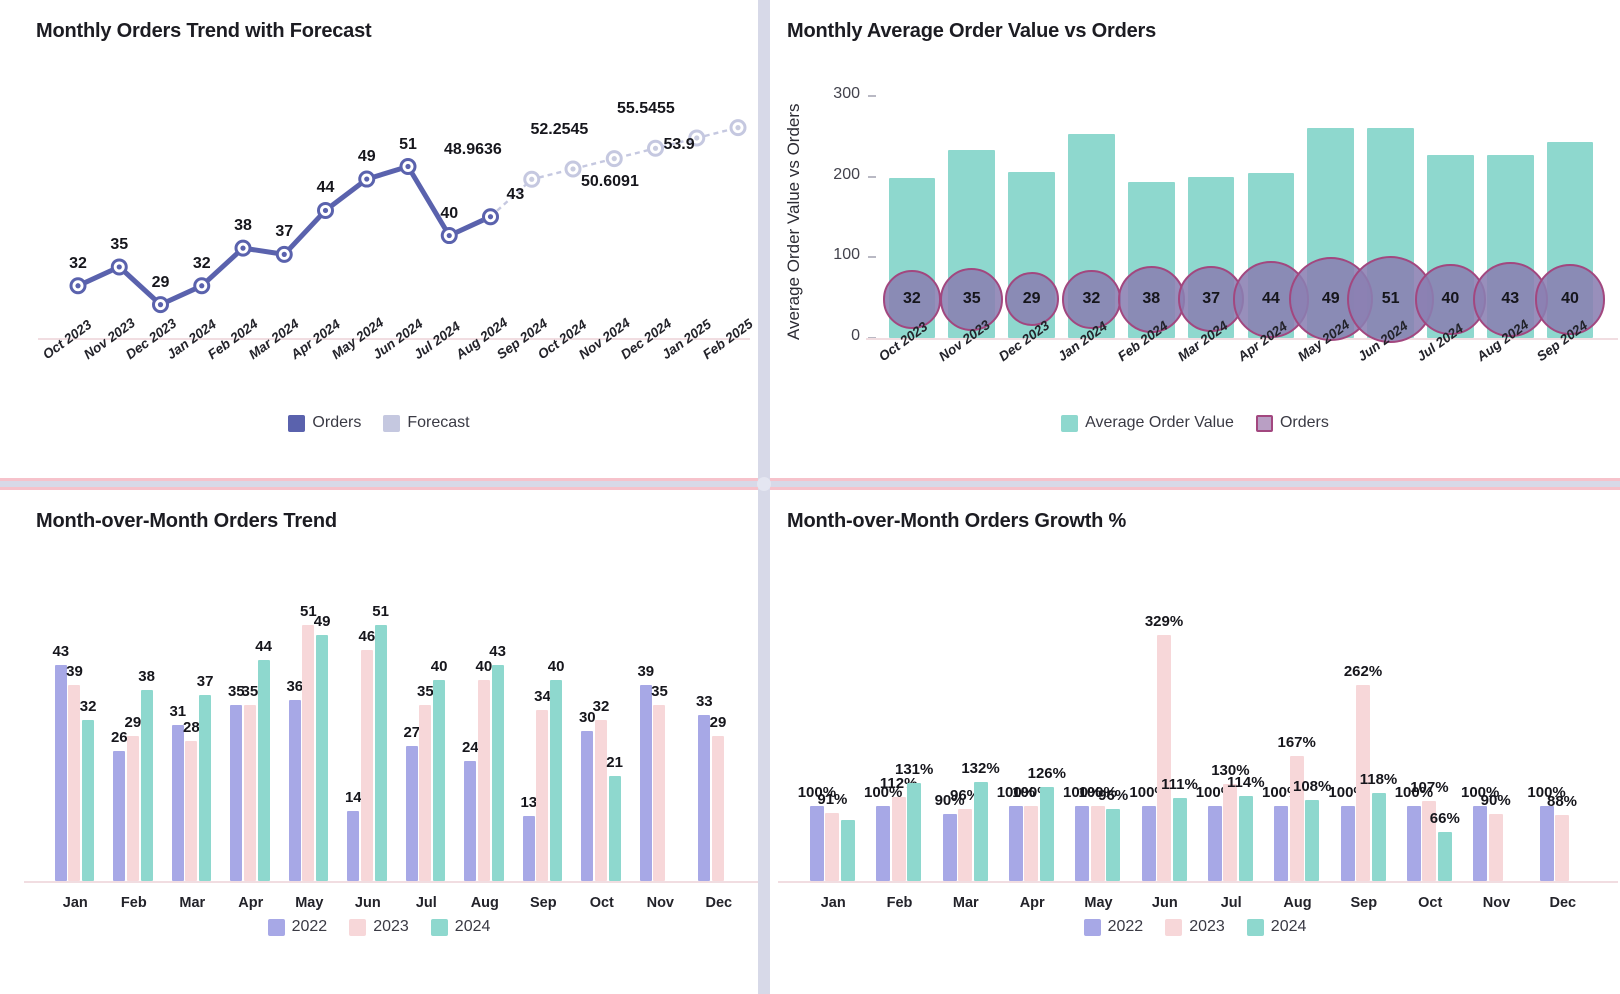 This screenshot has width=1620, height=994. Describe the element at coordinates (1031, 299) in the screenshot. I see `orders-bubble: 29` at that location.